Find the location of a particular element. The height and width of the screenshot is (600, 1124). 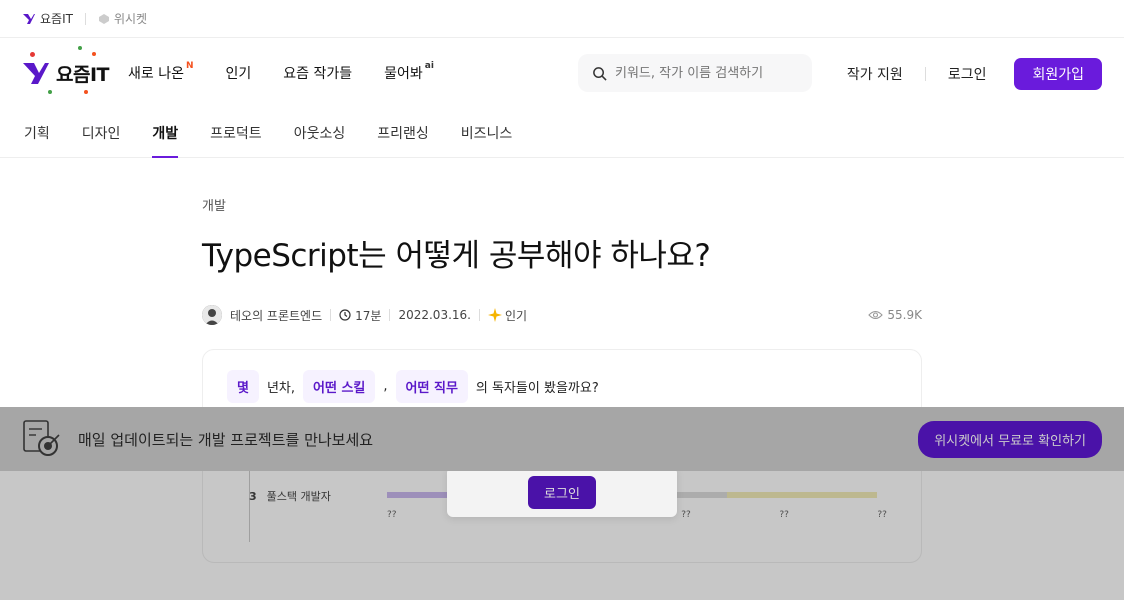

utility-brand-label: 요즘IT is located at coordinates (56, 19).